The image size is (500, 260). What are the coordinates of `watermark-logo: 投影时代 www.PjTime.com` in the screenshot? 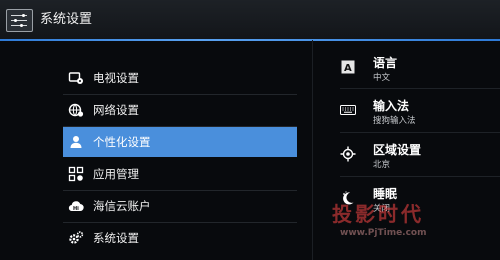 It's located at (383, 228).